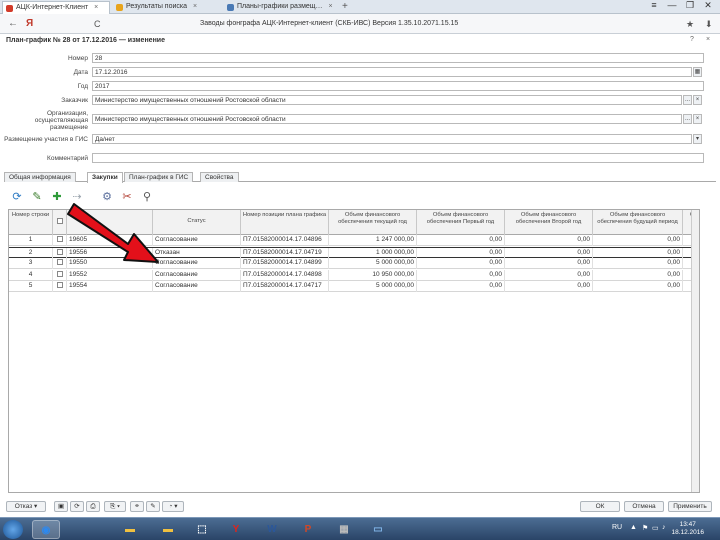  I want to click on close-window-icon: ✕, so click(708, 5).